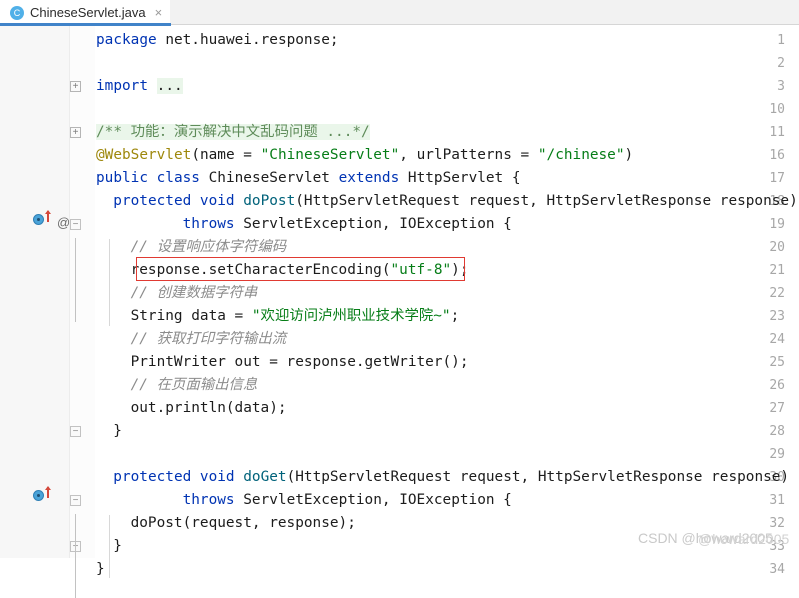 The height and width of the screenshot is (598, 799). What do you see at coordinates (226, 155) in the screenshot?
I see `code-token: (name =` at bounding box center [226, 155].